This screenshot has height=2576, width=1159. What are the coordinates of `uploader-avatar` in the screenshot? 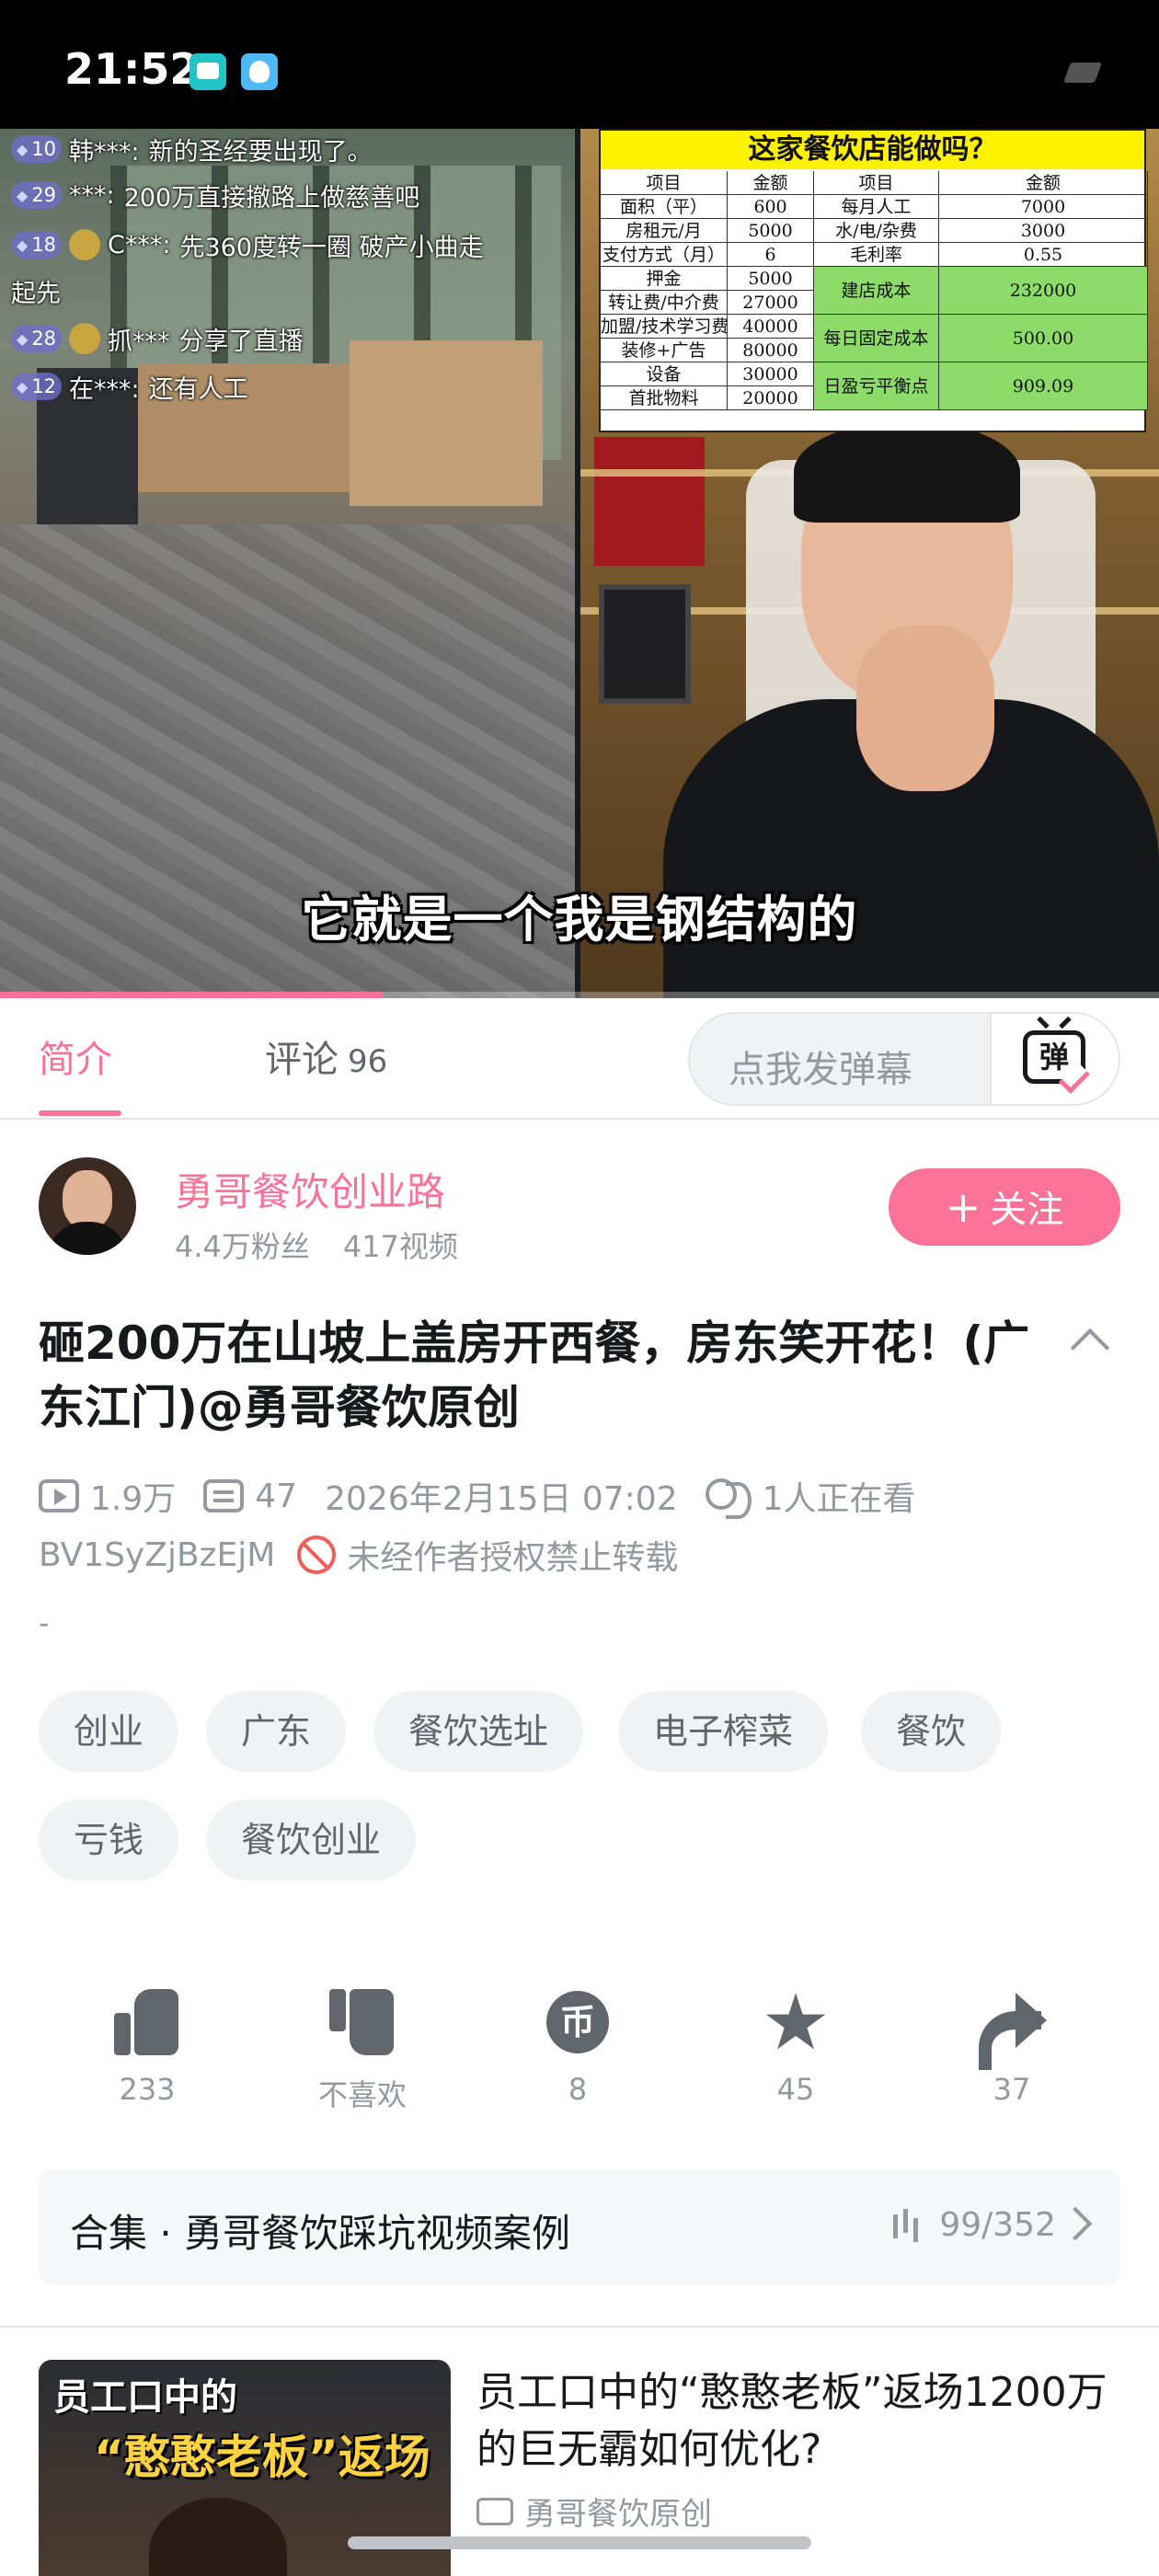 It's located at (87, 1206).